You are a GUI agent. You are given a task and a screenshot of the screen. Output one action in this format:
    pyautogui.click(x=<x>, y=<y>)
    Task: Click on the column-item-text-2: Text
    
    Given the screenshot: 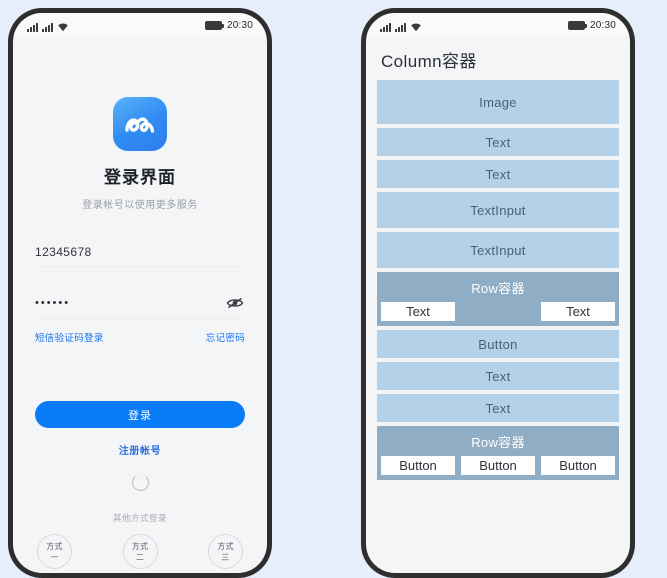 What is the action you would take?
    pyautogui.click(x=498, y=174)
    